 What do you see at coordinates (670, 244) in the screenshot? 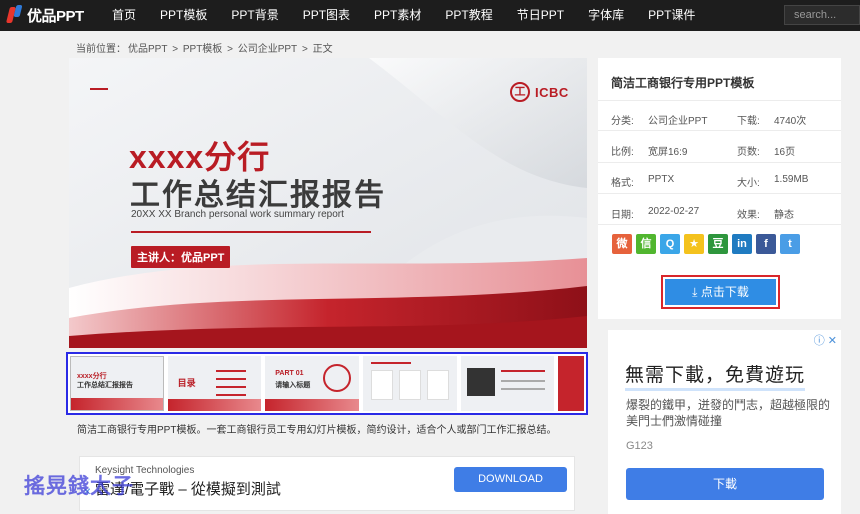
I see `qq-icon: Q` at bounding box center [670, 244].